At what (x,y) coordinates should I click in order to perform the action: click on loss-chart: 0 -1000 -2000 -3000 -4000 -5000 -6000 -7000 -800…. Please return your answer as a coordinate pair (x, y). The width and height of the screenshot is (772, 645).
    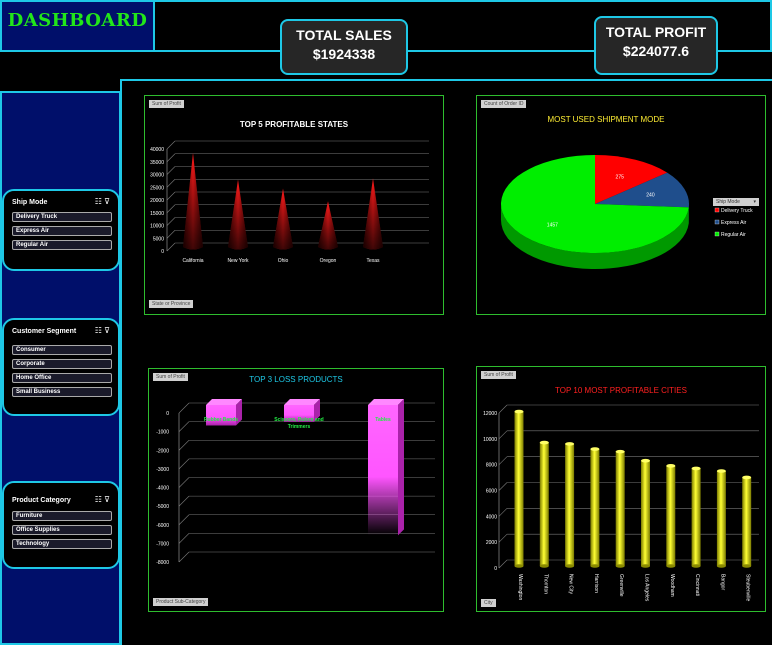
    Looking at the image, I should click on (295, 482).